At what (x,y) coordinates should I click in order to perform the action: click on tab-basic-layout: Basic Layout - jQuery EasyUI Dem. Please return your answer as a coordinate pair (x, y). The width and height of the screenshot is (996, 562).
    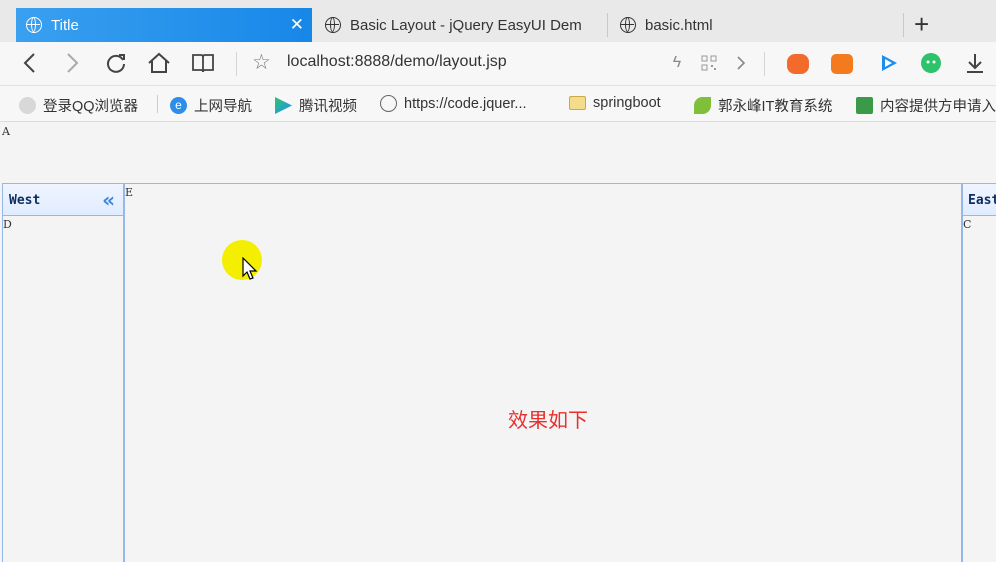
    Looking at the image, I should click on (460, 25).